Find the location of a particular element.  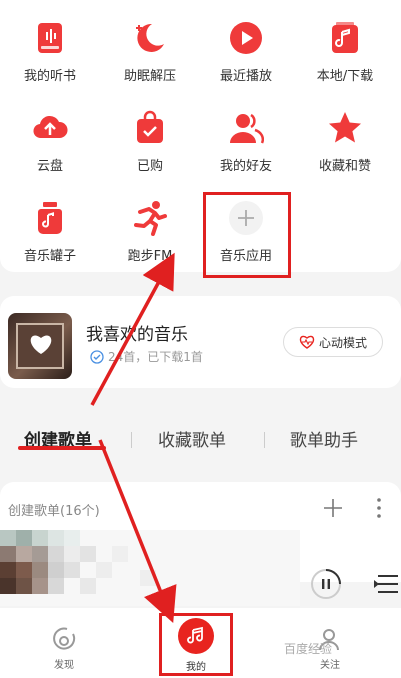

liked-music-card: 我喜欢的音乐 24首，已下载1首 心动模式 is located at coordinates (200, 342).